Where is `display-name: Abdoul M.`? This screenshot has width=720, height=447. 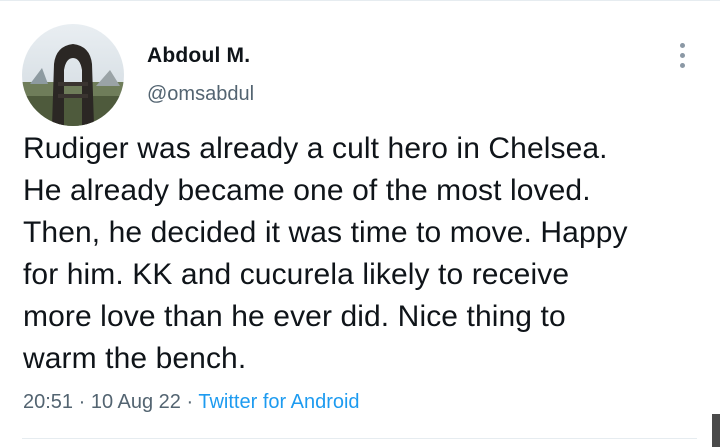 display-name: Abdoul M. is located at coordinates (198, 56).